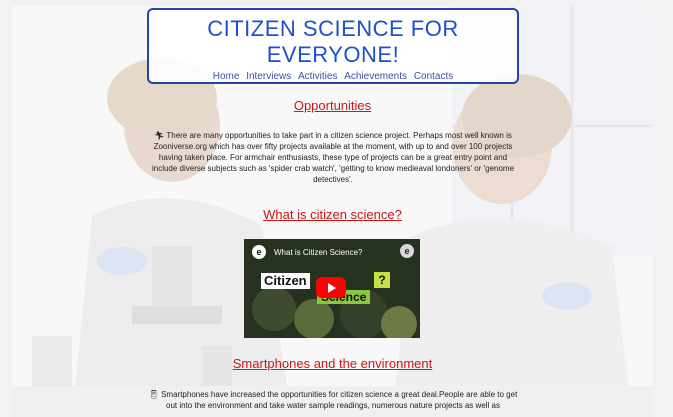  I want to click on what-is-heading: What is citizen science?, so click(332, 214).